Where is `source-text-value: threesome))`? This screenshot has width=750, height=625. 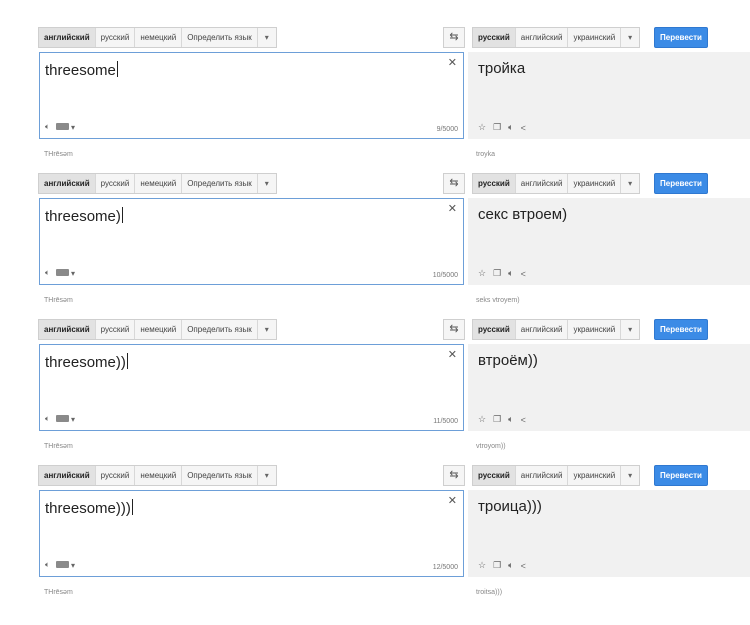
source-text-value: threesome)) is located at coordinates (85, 362).